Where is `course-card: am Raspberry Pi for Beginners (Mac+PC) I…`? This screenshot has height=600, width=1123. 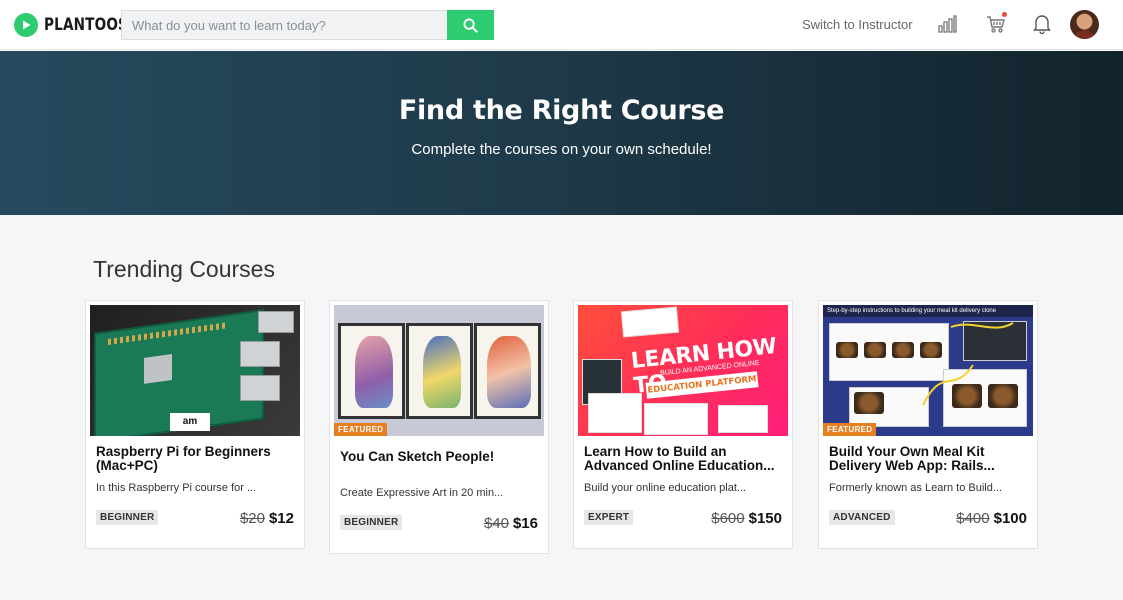 course-card: am Raspberry Pi for Beginners (Mac+PC) I… is located at coordinates (195, 424).